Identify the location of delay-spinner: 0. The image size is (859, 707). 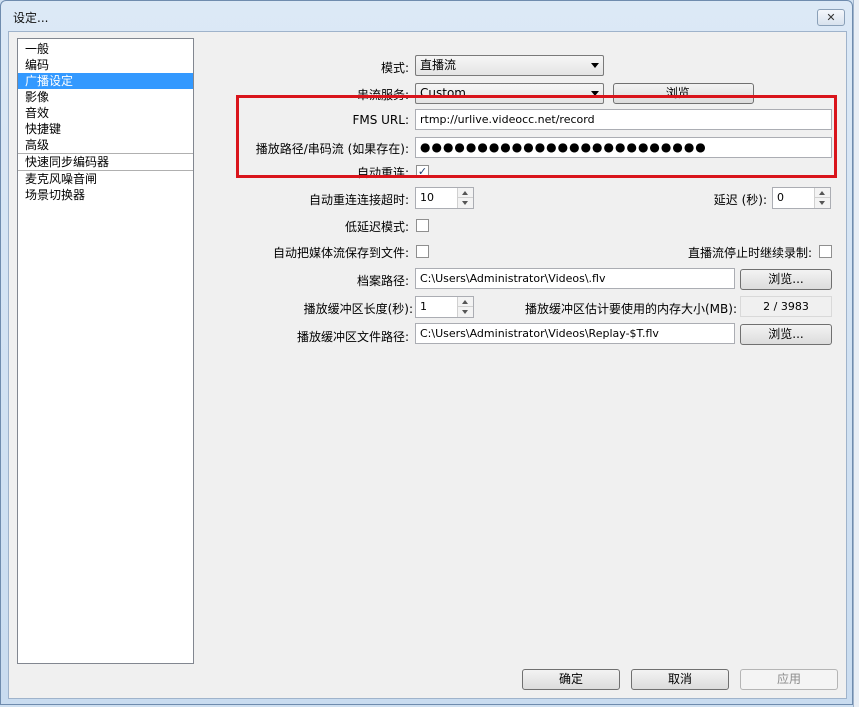
(801, 198).